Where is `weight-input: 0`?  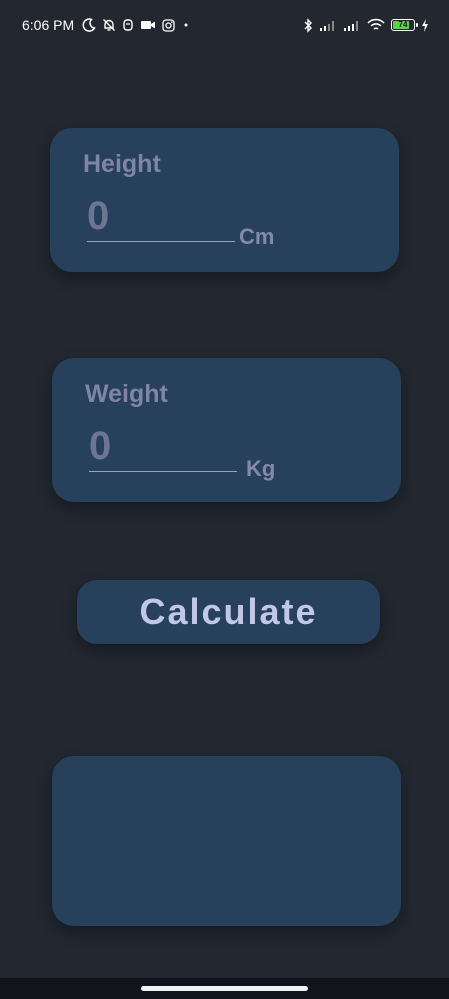
weight-input: 0 is located at coordinates (163, 448).